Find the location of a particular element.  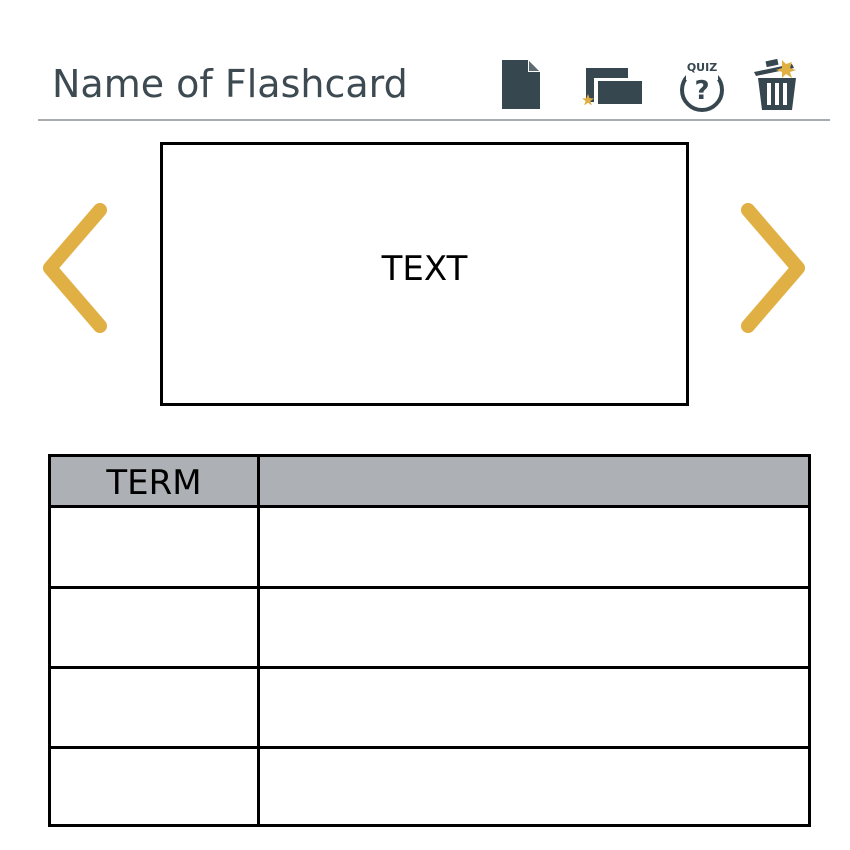

next-card-button is located at coordinates (773, 270).